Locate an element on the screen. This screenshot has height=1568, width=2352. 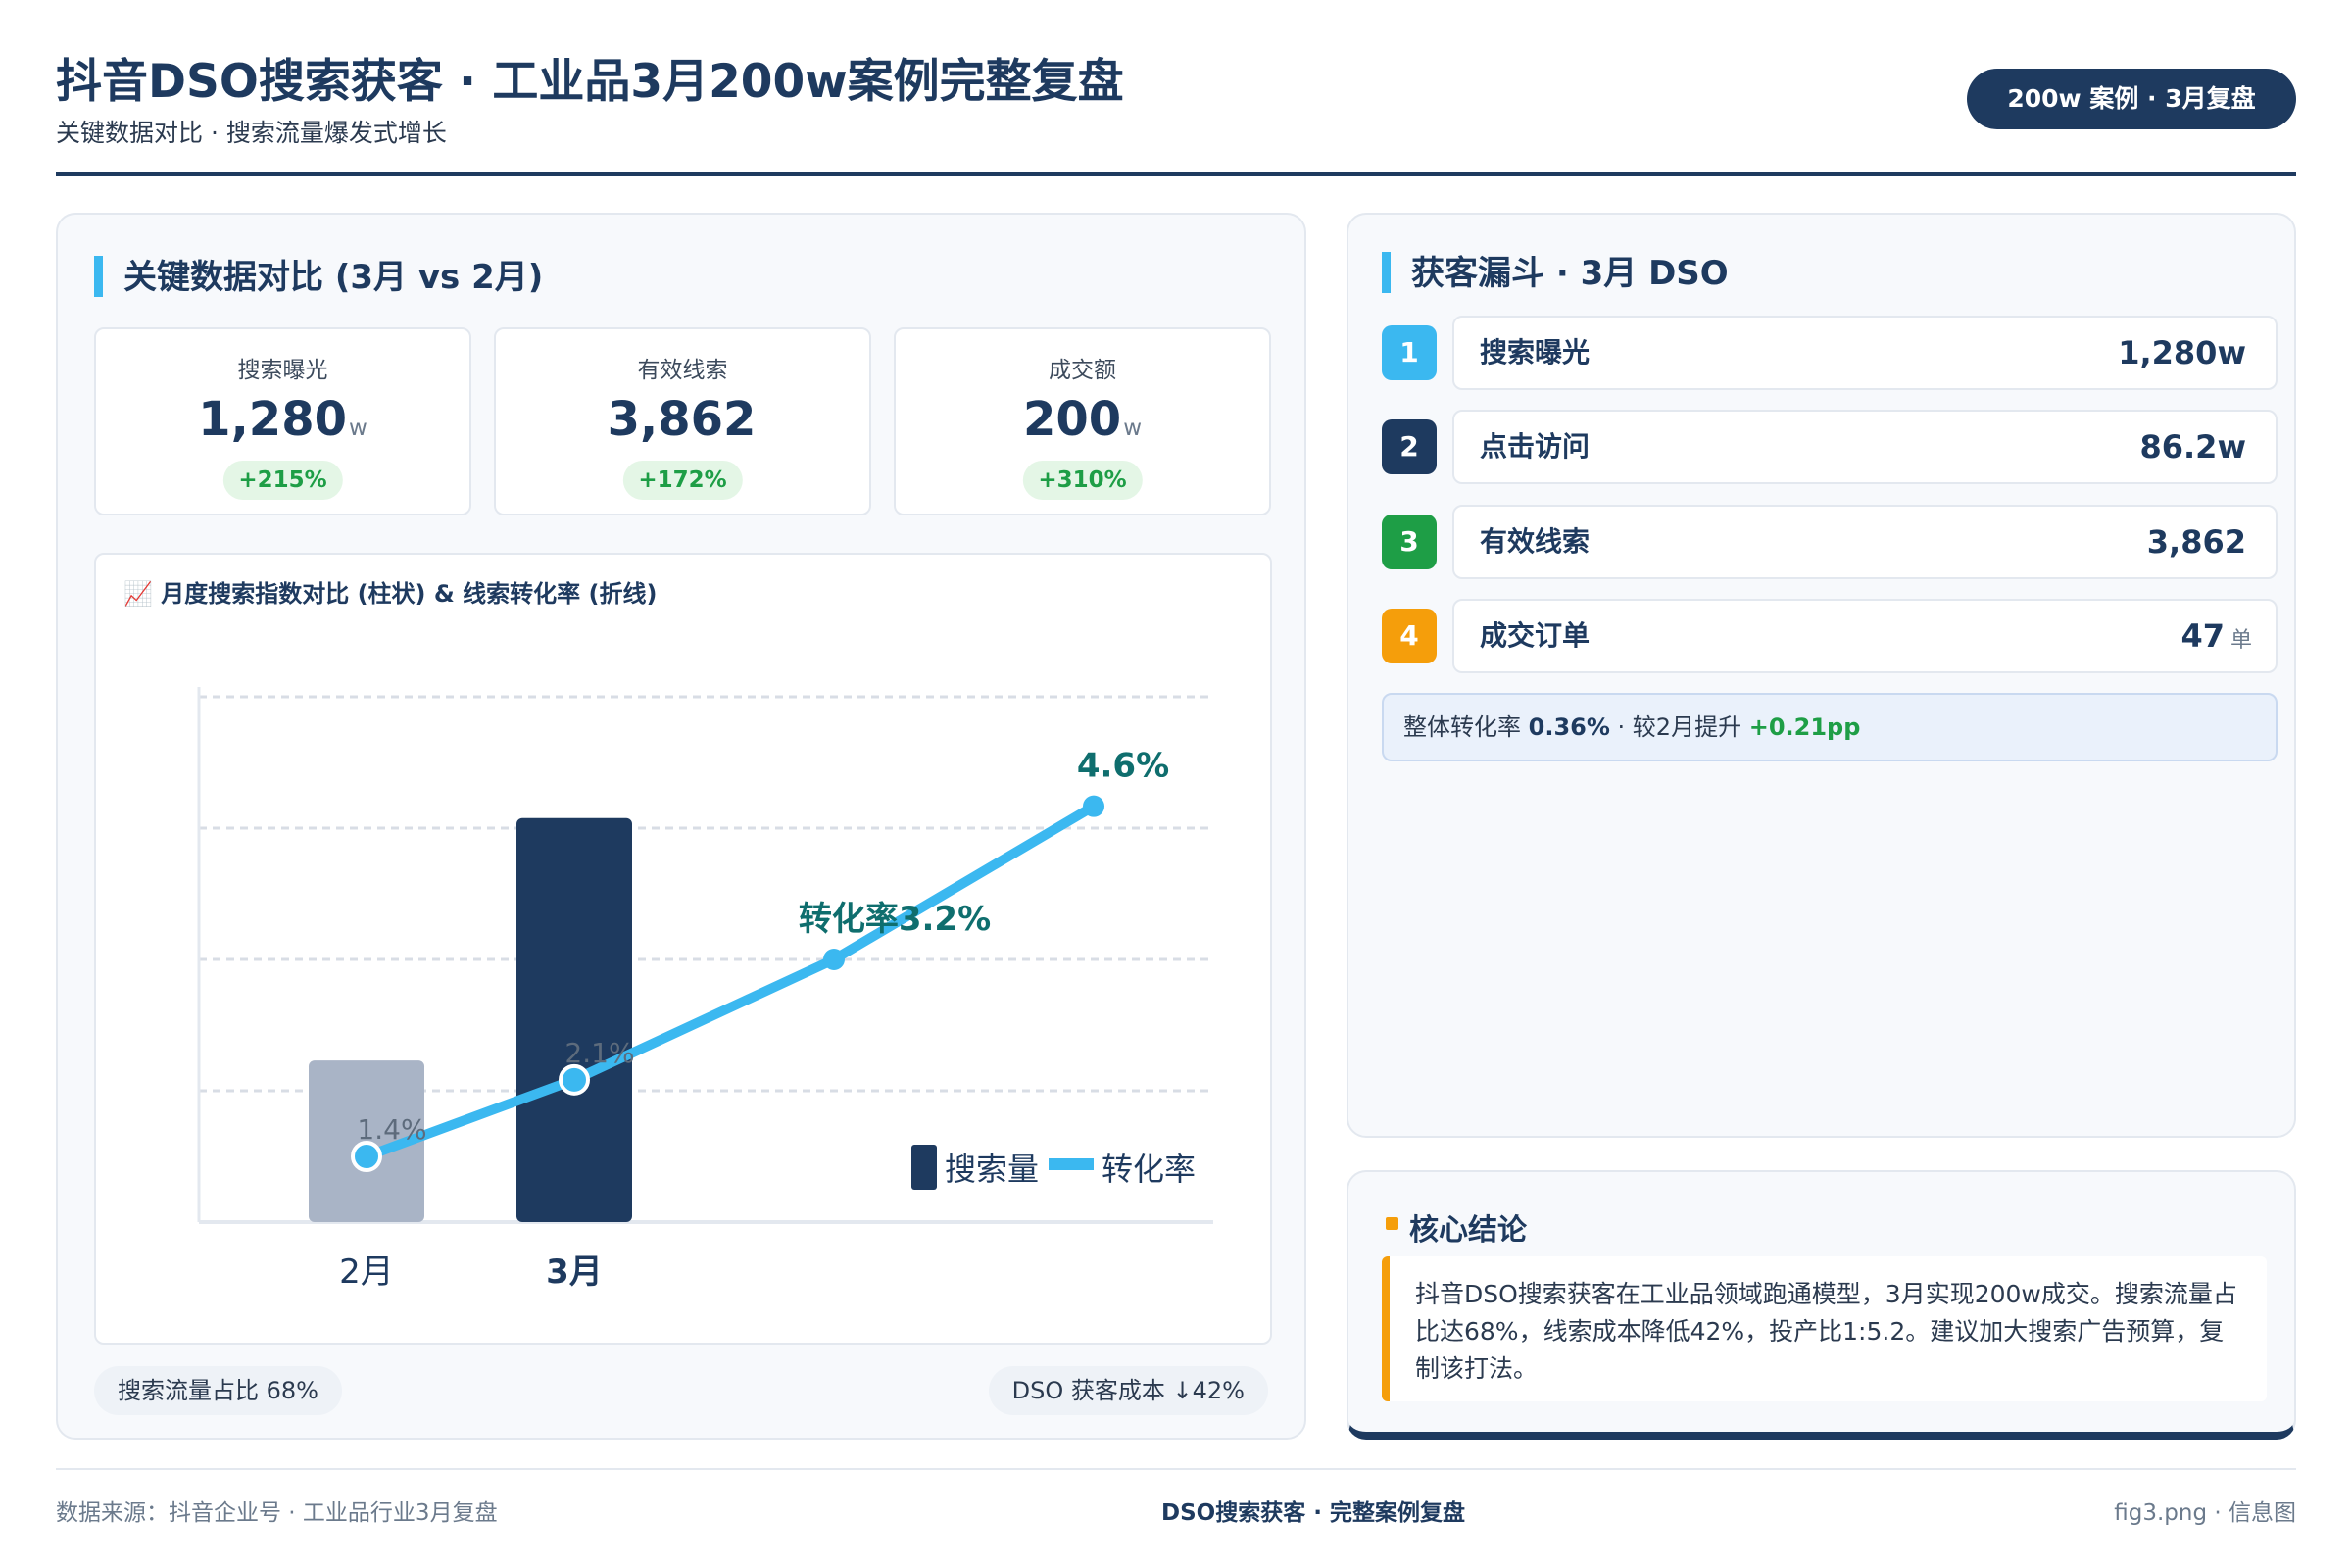
step-unit: 单 is located at coordinates (2241, 640).